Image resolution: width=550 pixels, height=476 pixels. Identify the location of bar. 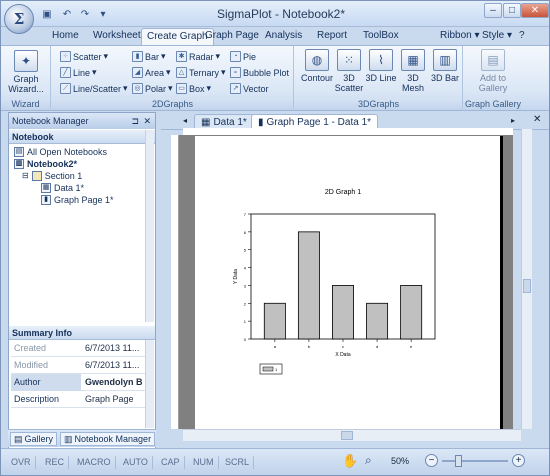
(377, 321).